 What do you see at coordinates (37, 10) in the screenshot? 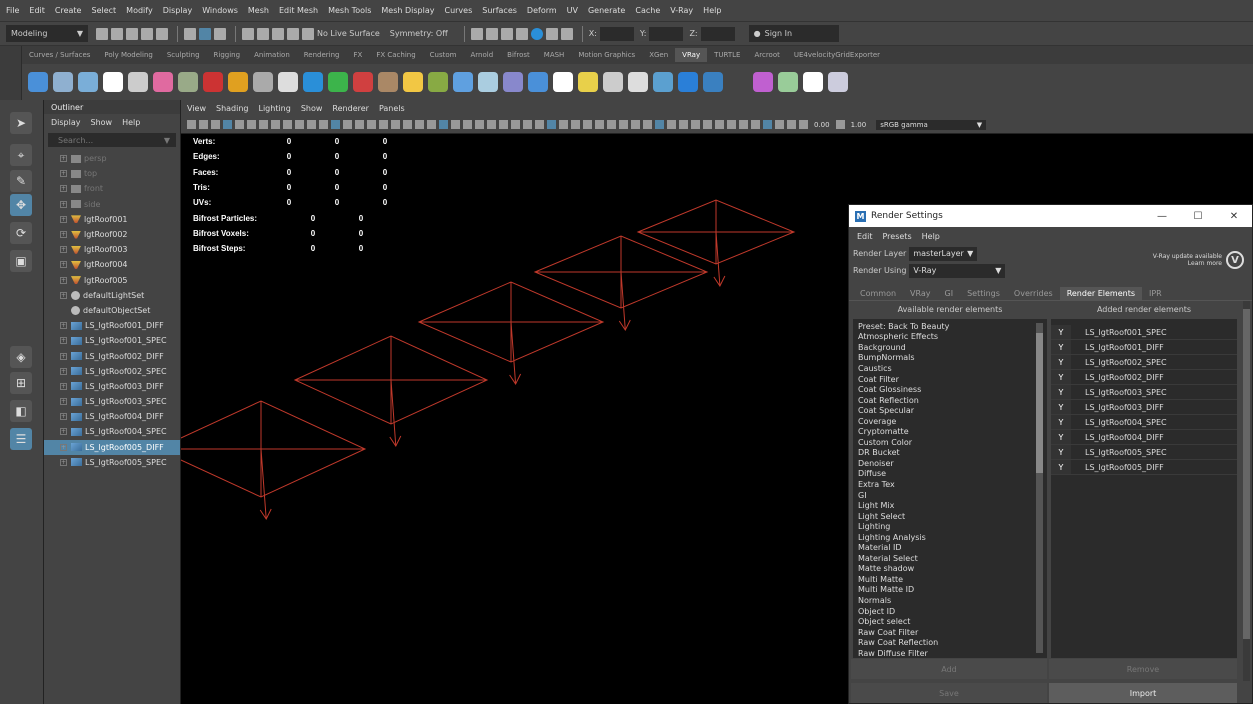
I see `menu-item: Edit` at bounding box center [37, 10].